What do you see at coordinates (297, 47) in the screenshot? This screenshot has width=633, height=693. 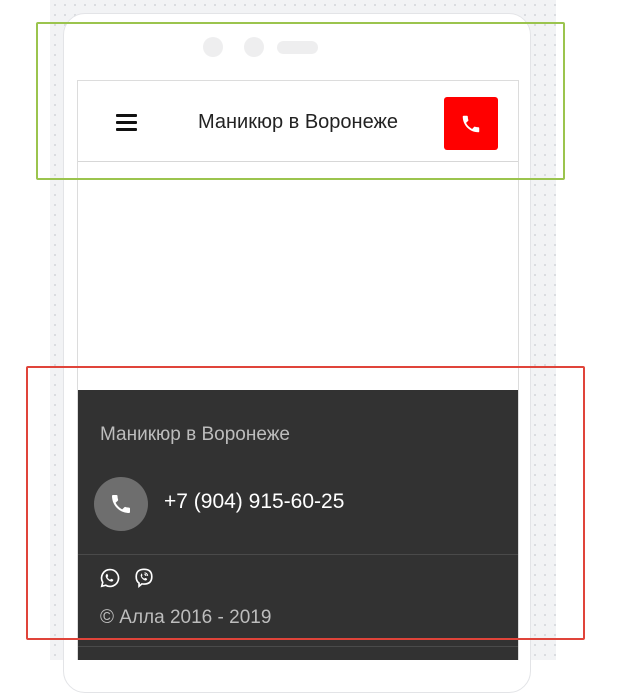 I see `speaker-slot` at bounding box center [297, 47].